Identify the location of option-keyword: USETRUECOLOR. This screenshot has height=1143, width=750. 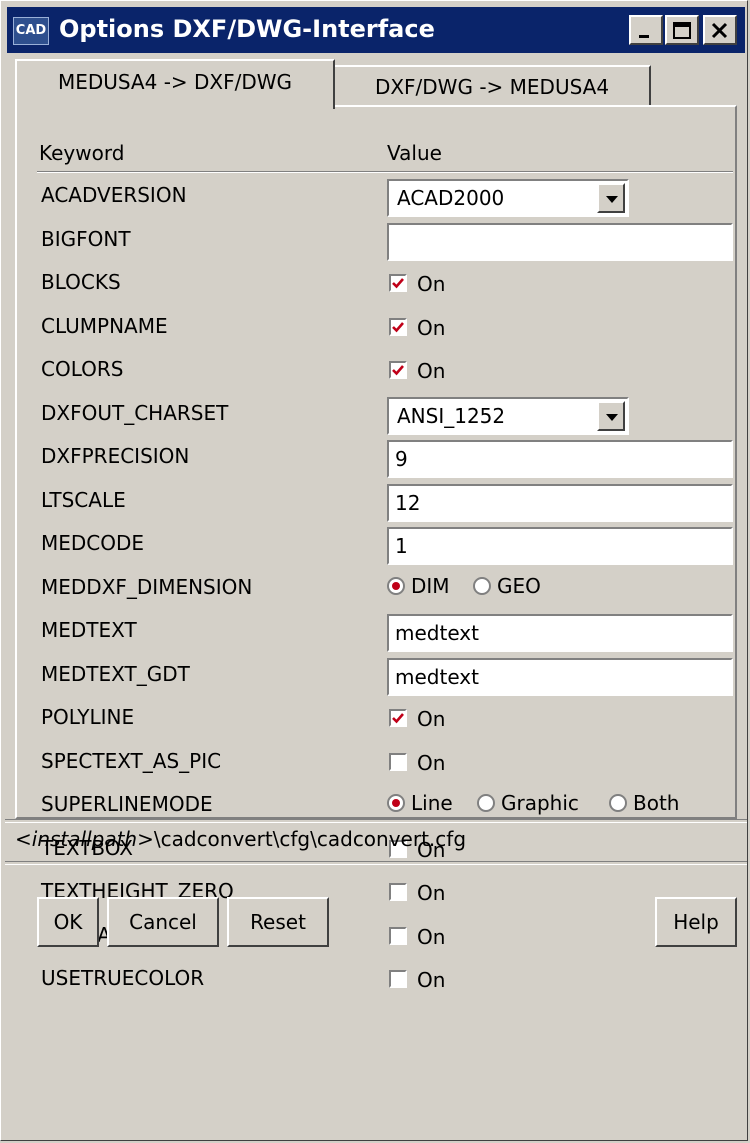
(123, 978).